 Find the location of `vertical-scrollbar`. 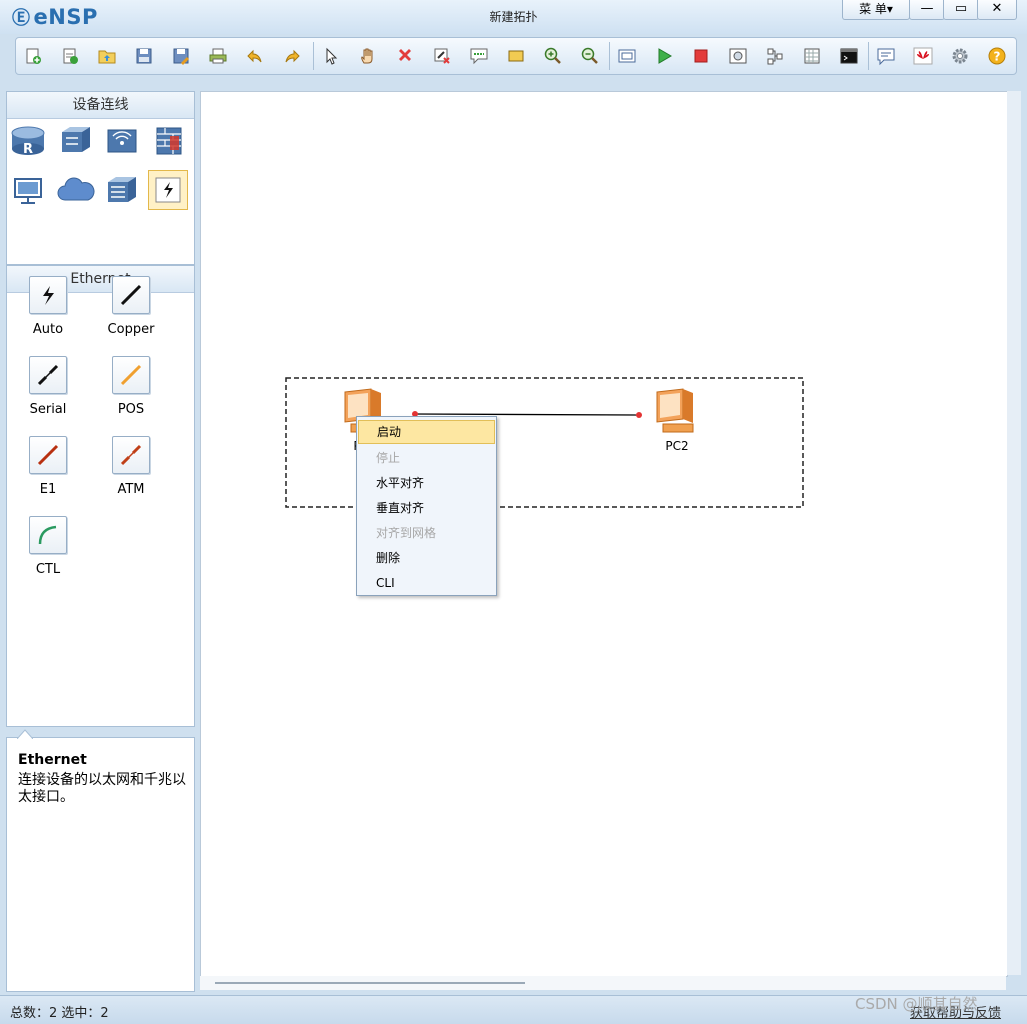

vertical-scrollbar is located at coordinates (1014, 533).